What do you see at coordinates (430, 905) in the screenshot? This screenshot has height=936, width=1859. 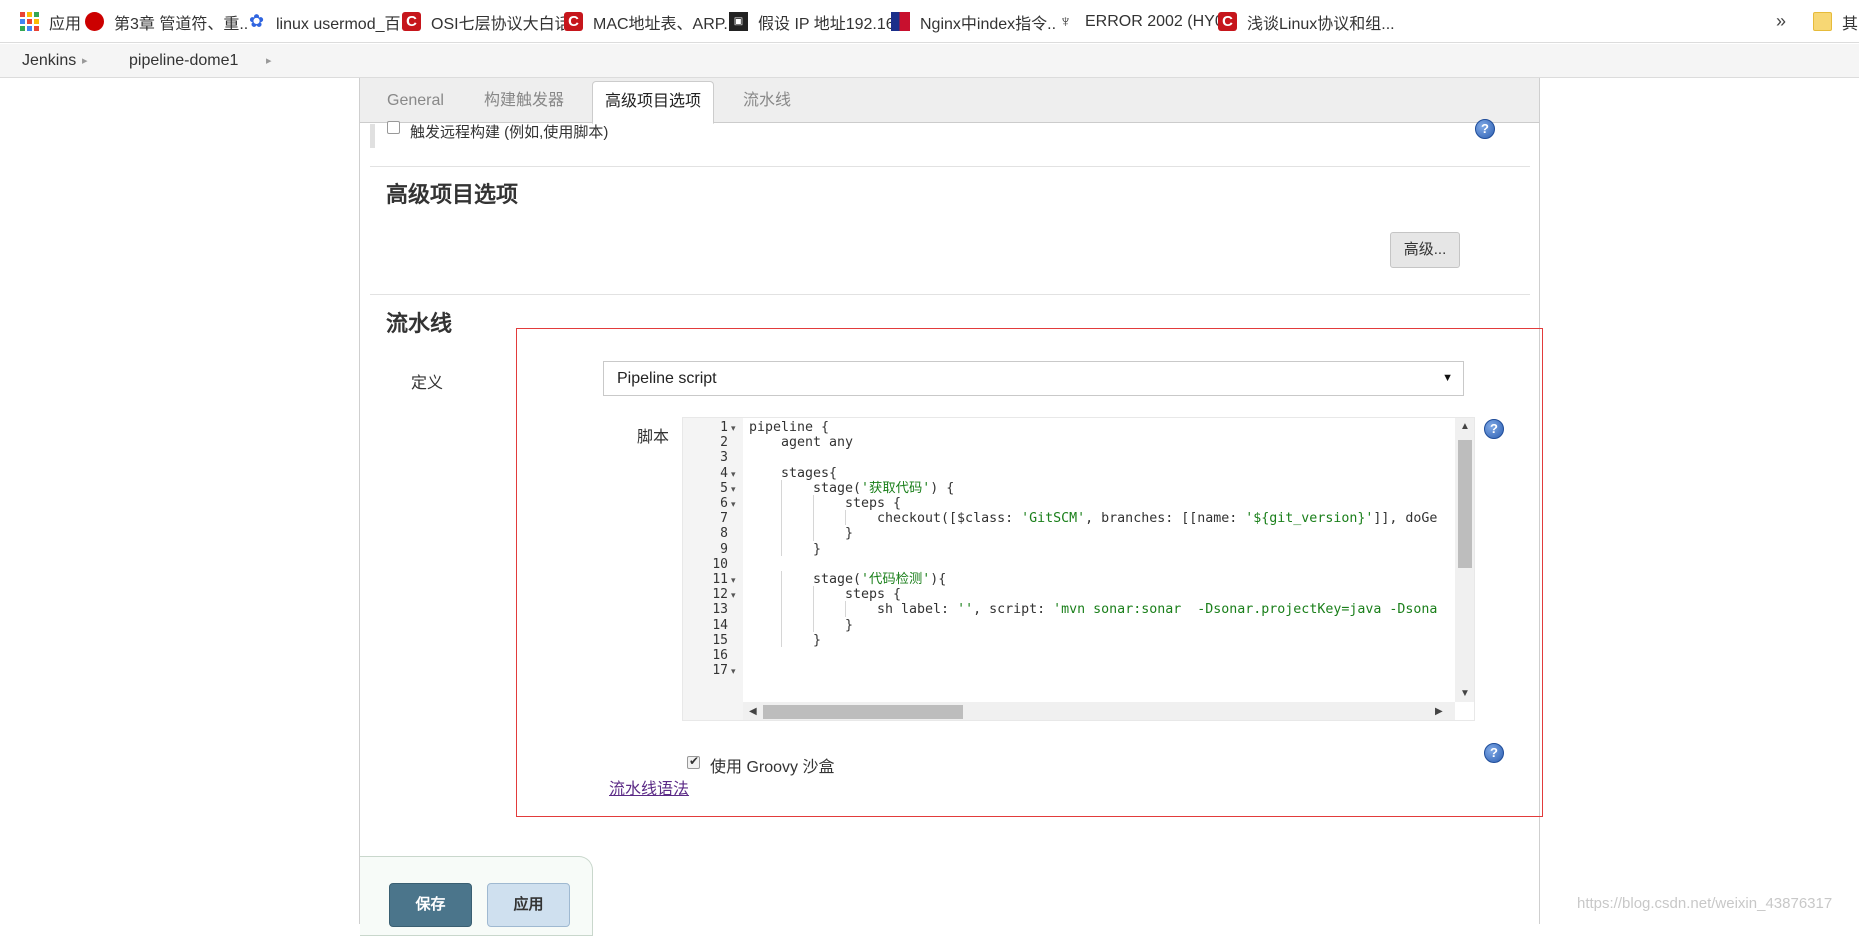 I see `save-button: 保存` at bounding box center [430, 905].